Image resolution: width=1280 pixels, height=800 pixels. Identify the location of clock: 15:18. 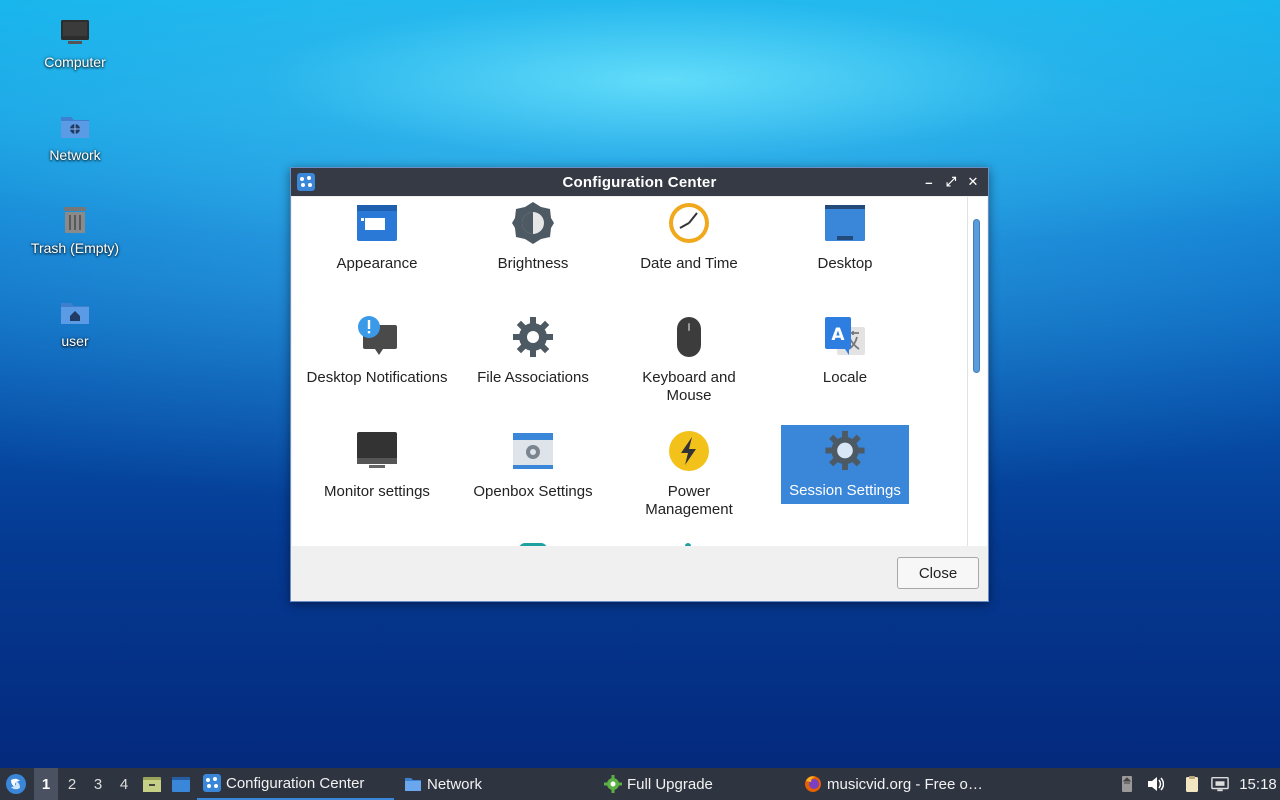
(1258, 784).